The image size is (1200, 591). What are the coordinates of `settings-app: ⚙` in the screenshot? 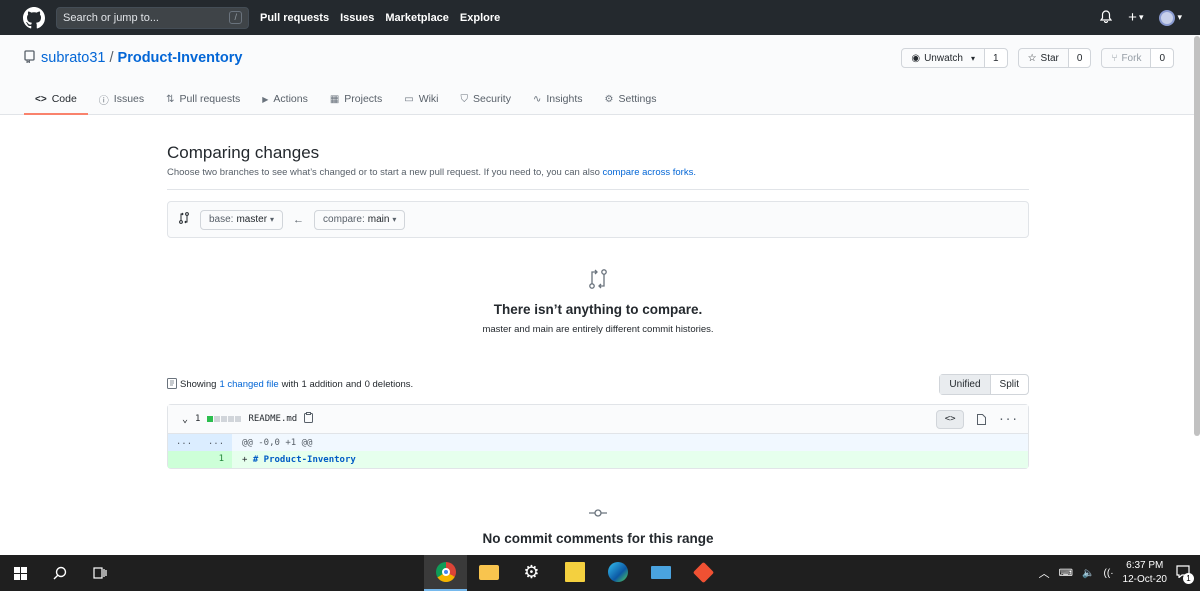 It's located at (531, 573).